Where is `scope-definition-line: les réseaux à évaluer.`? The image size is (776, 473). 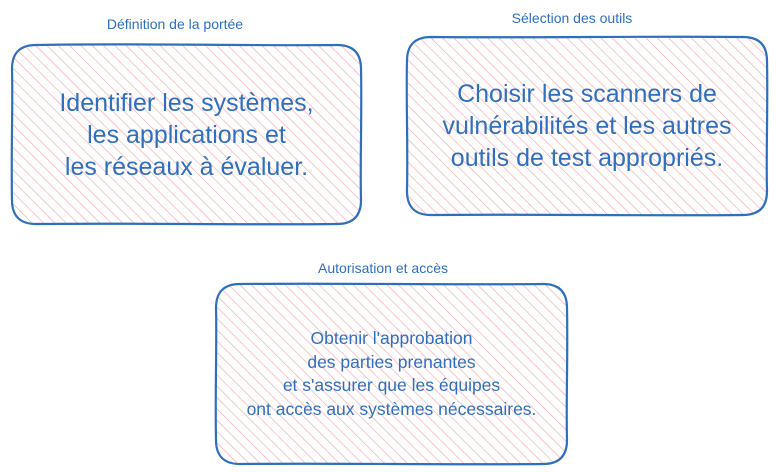
scope-definition-line: les réseaux à évaluer. is located at coordinates (186, 166).